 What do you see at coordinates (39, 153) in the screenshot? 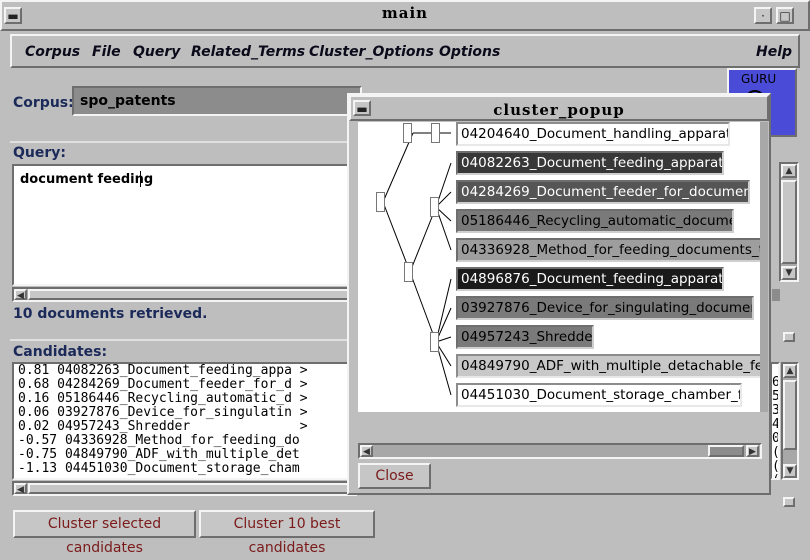
I see `query-label: Query:` at bounding box center [39, 153].